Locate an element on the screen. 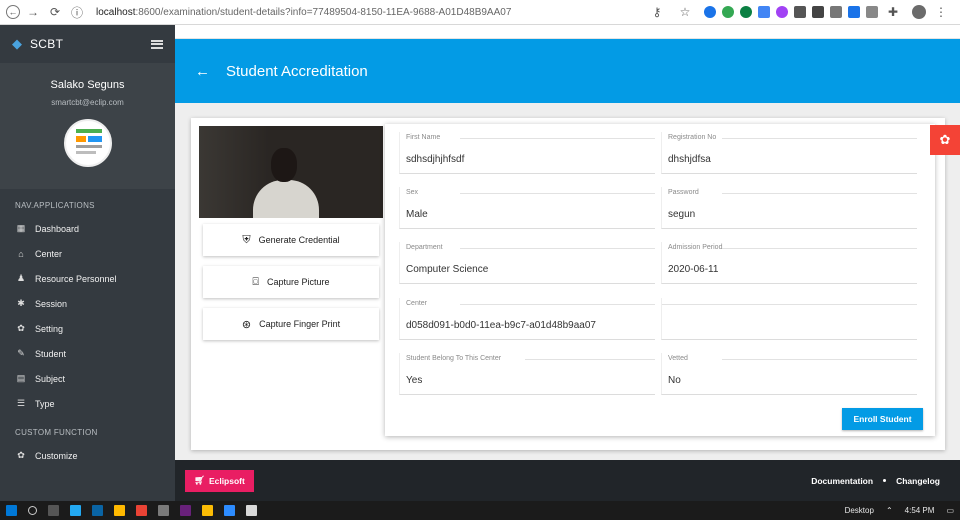  vscode-icon is located at coordinates (75, 510).